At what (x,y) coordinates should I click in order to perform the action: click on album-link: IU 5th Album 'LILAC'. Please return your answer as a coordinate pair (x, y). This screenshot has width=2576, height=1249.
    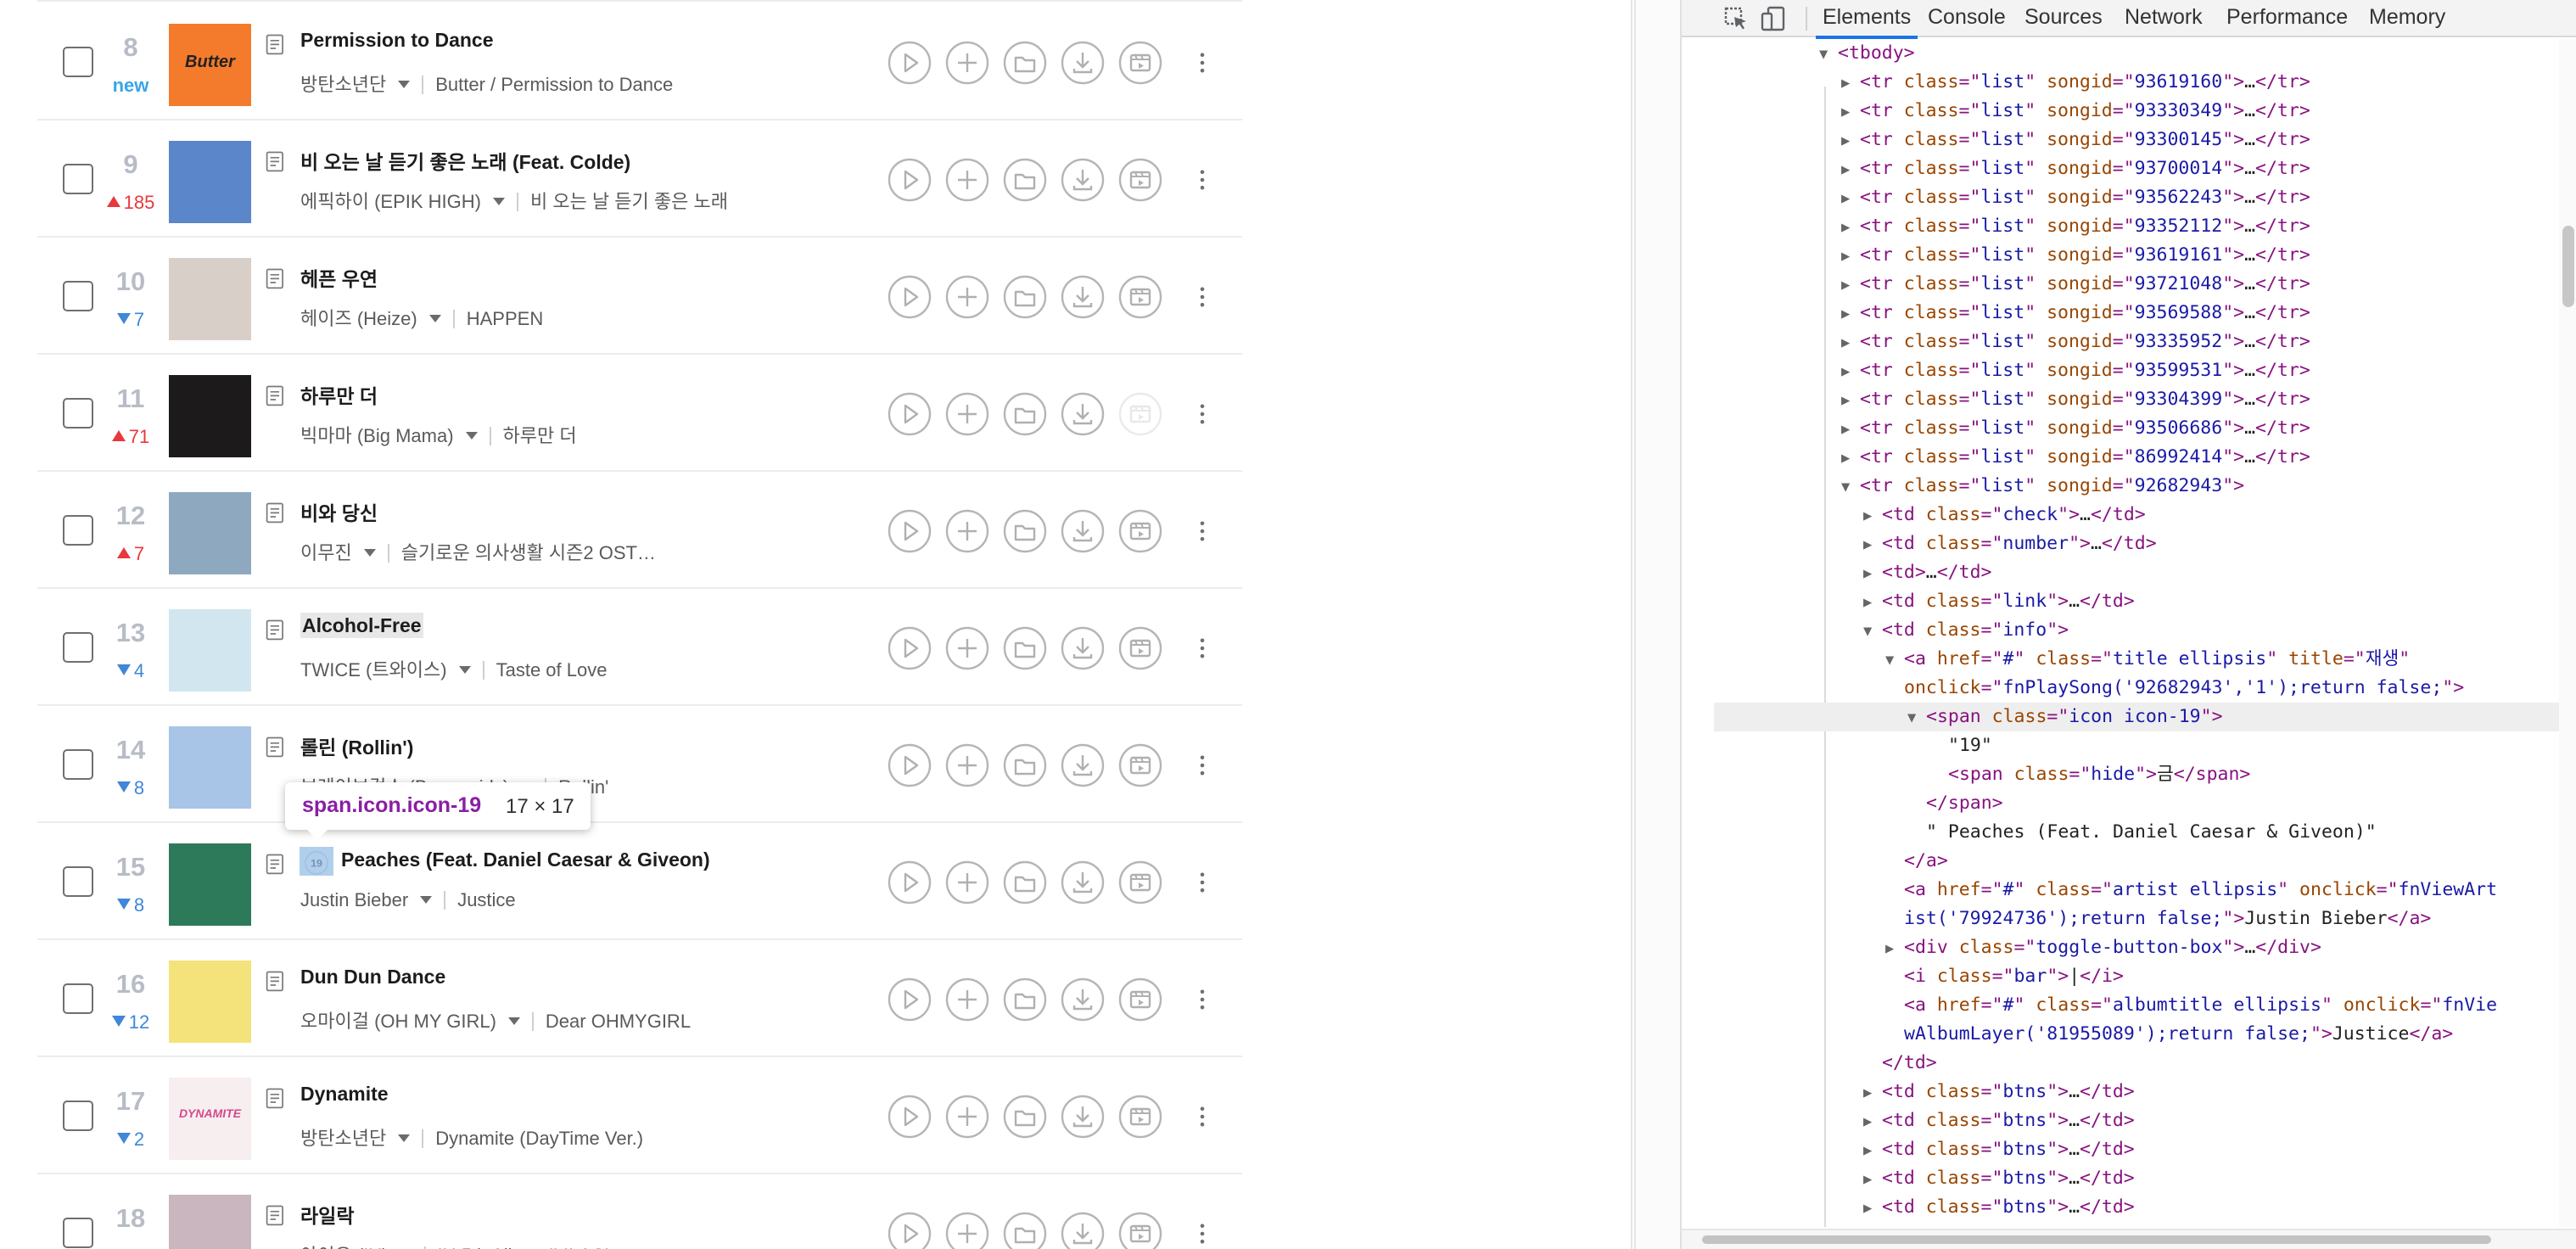
    Looking at the image, I should click on (523, 1247).